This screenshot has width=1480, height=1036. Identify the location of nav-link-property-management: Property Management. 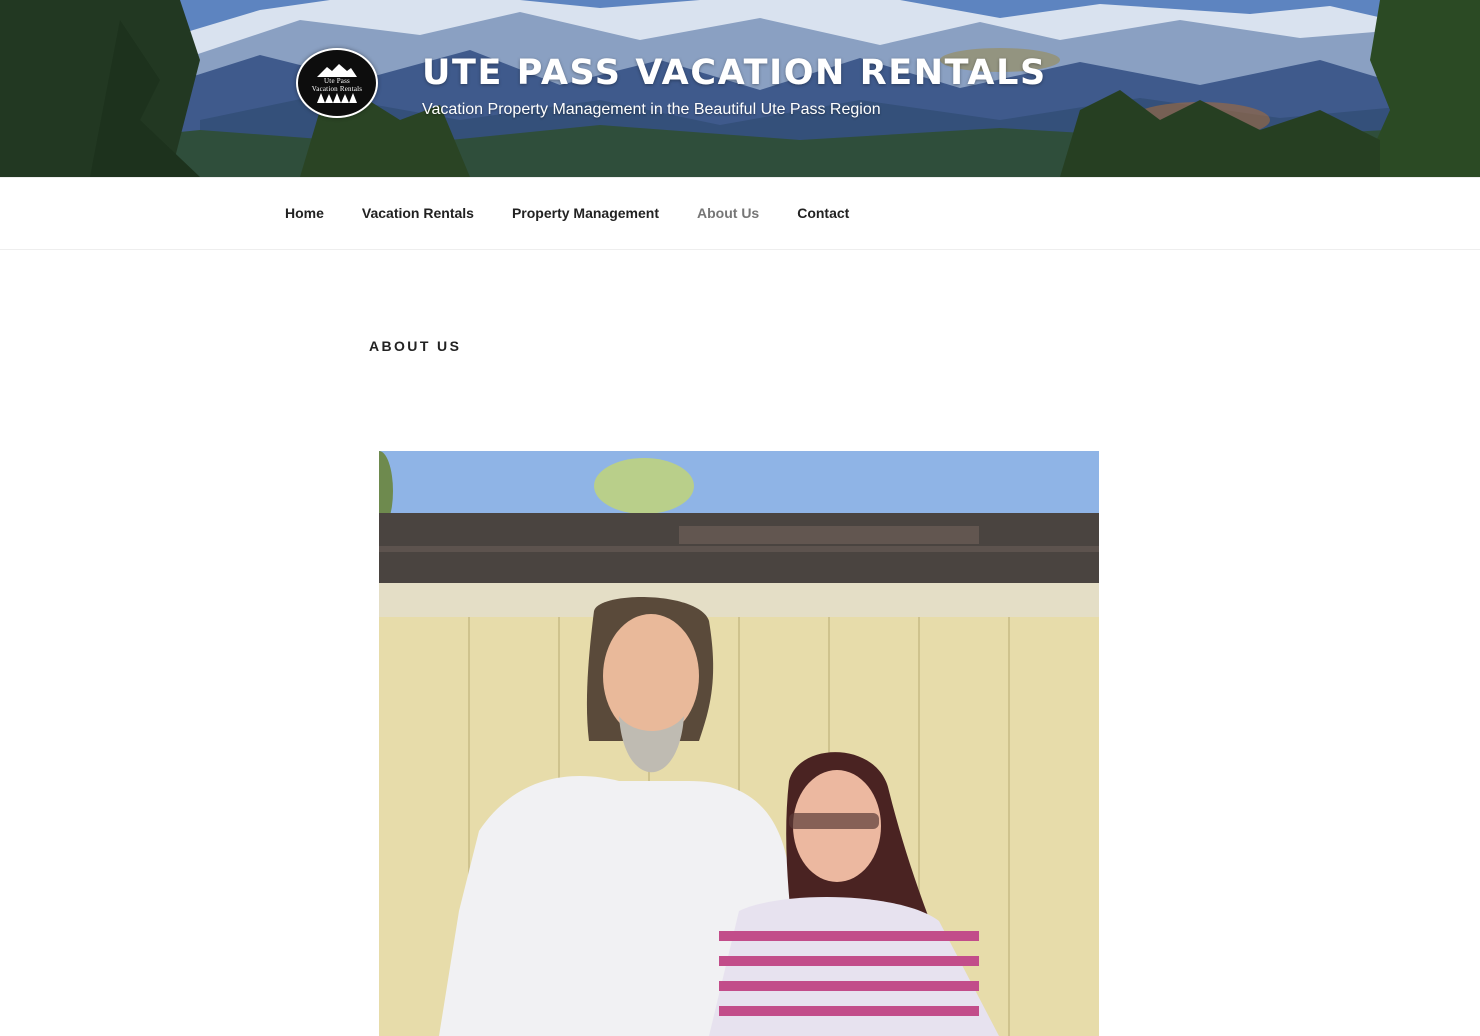
(585, 213).